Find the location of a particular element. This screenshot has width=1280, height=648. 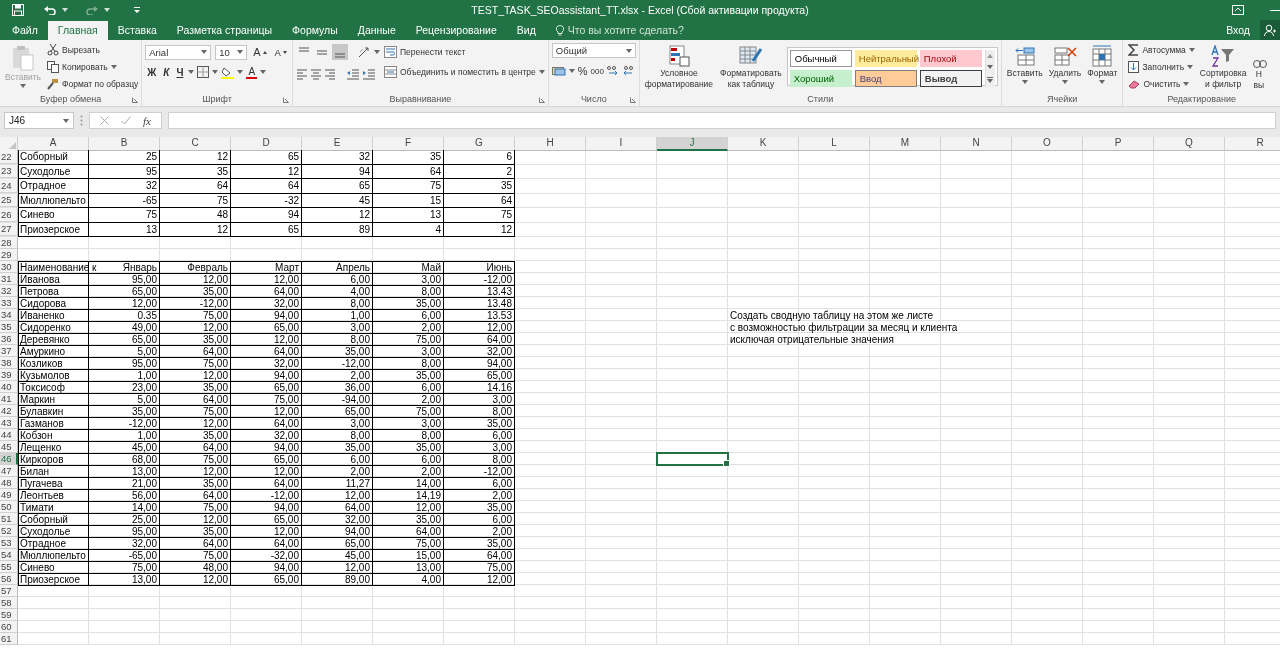

row-number: 38 is located at coordinates (9, 363).